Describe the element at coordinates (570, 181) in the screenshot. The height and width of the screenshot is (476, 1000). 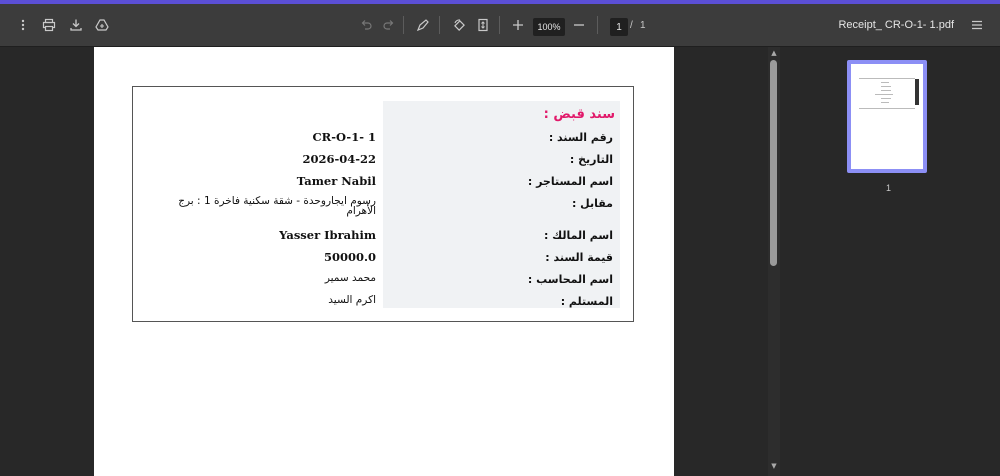
I see `tenant-label: اسم المستاجر :` at that location.